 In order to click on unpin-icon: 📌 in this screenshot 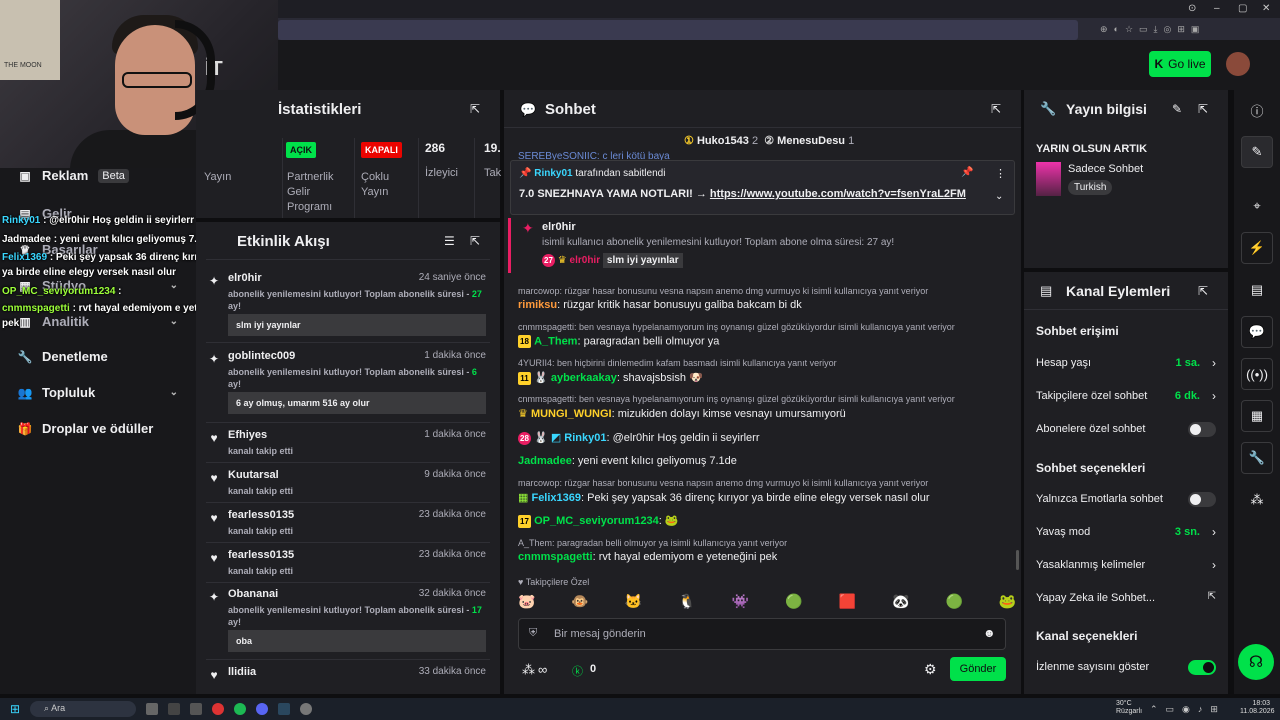, I will do `click(967, 172)`.